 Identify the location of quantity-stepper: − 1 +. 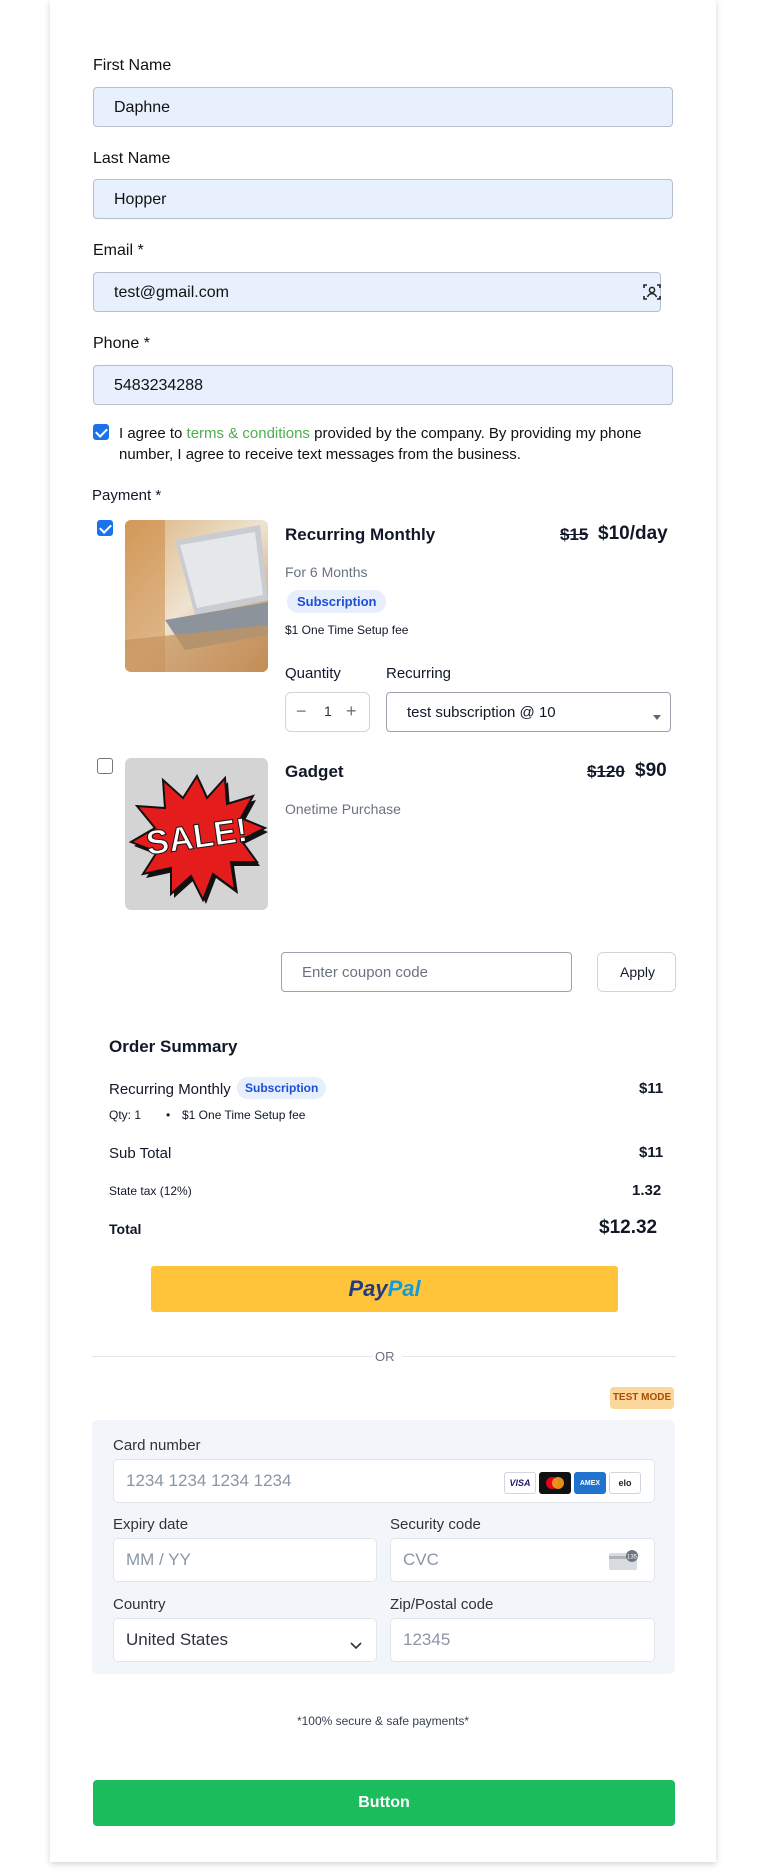
(327, 712).